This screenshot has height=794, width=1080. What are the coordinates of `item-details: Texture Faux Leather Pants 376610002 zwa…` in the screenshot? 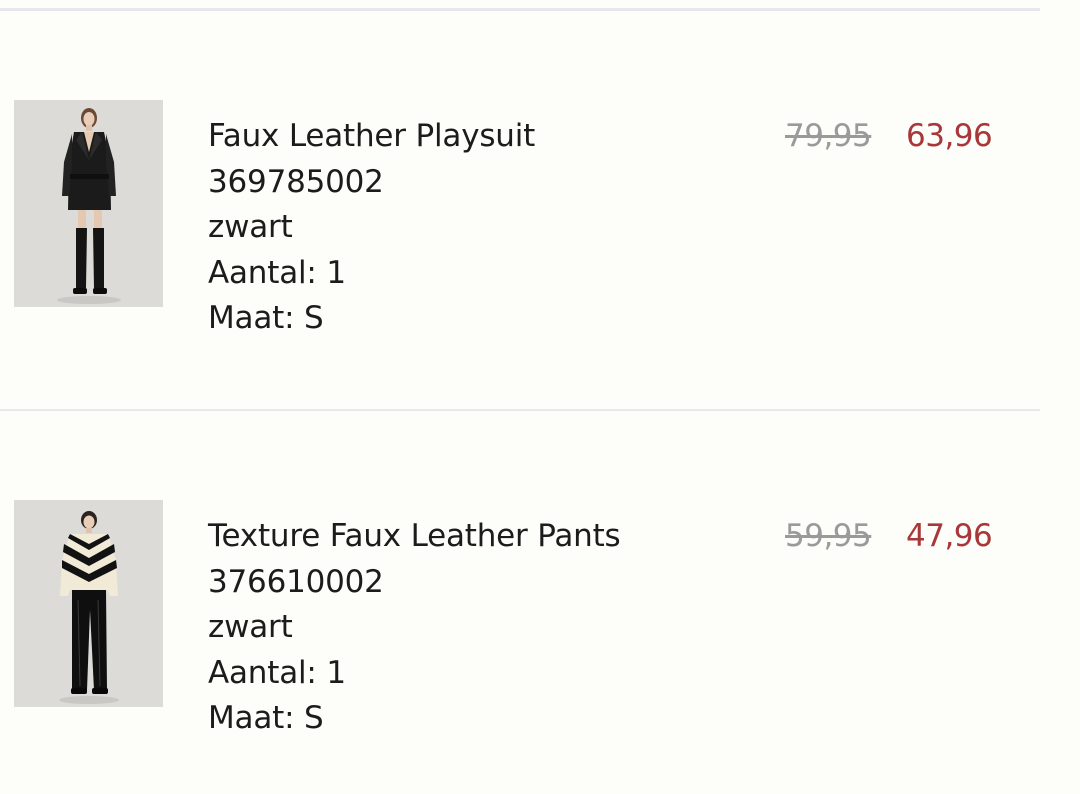 It's located at (414, 628).